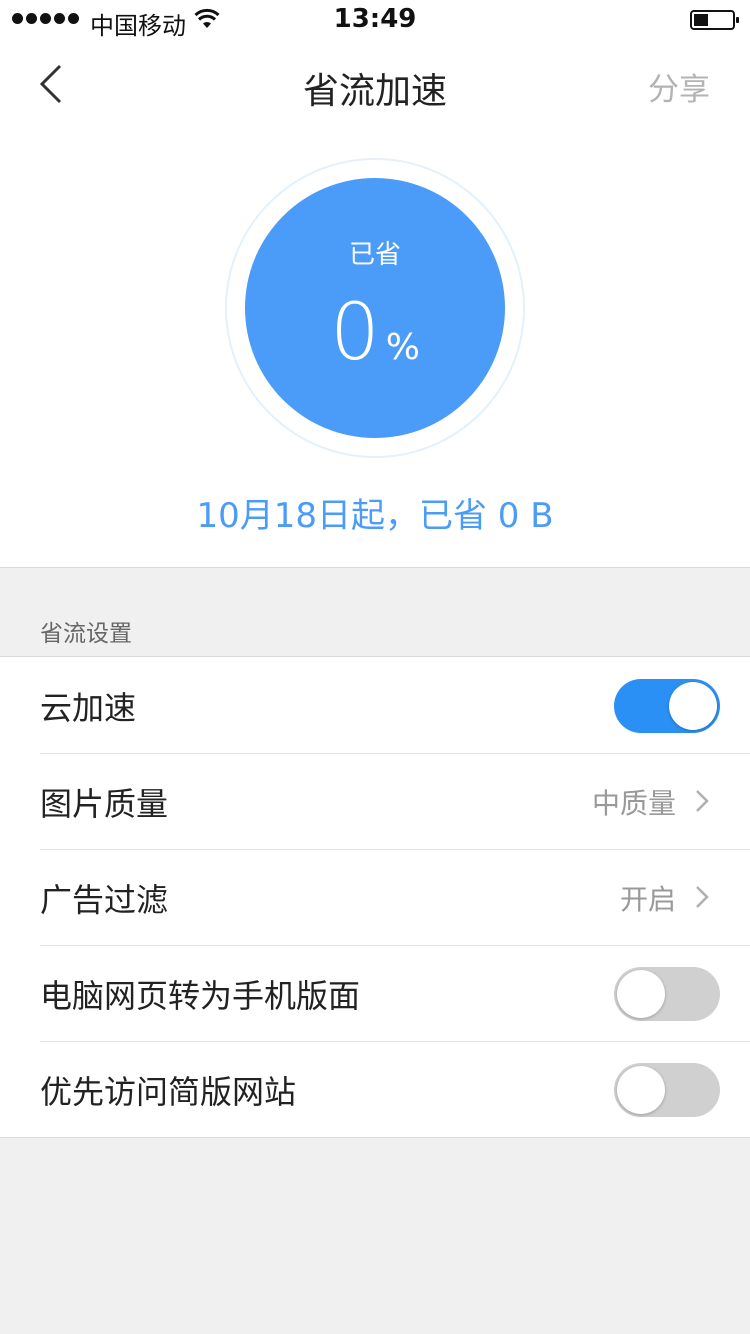 This screenshot has height=1334, width=750. What do you see at coordinates (667, 994) in the screenshot?
I see `mobile-layout-toggle` at bounding box center [667, 994].